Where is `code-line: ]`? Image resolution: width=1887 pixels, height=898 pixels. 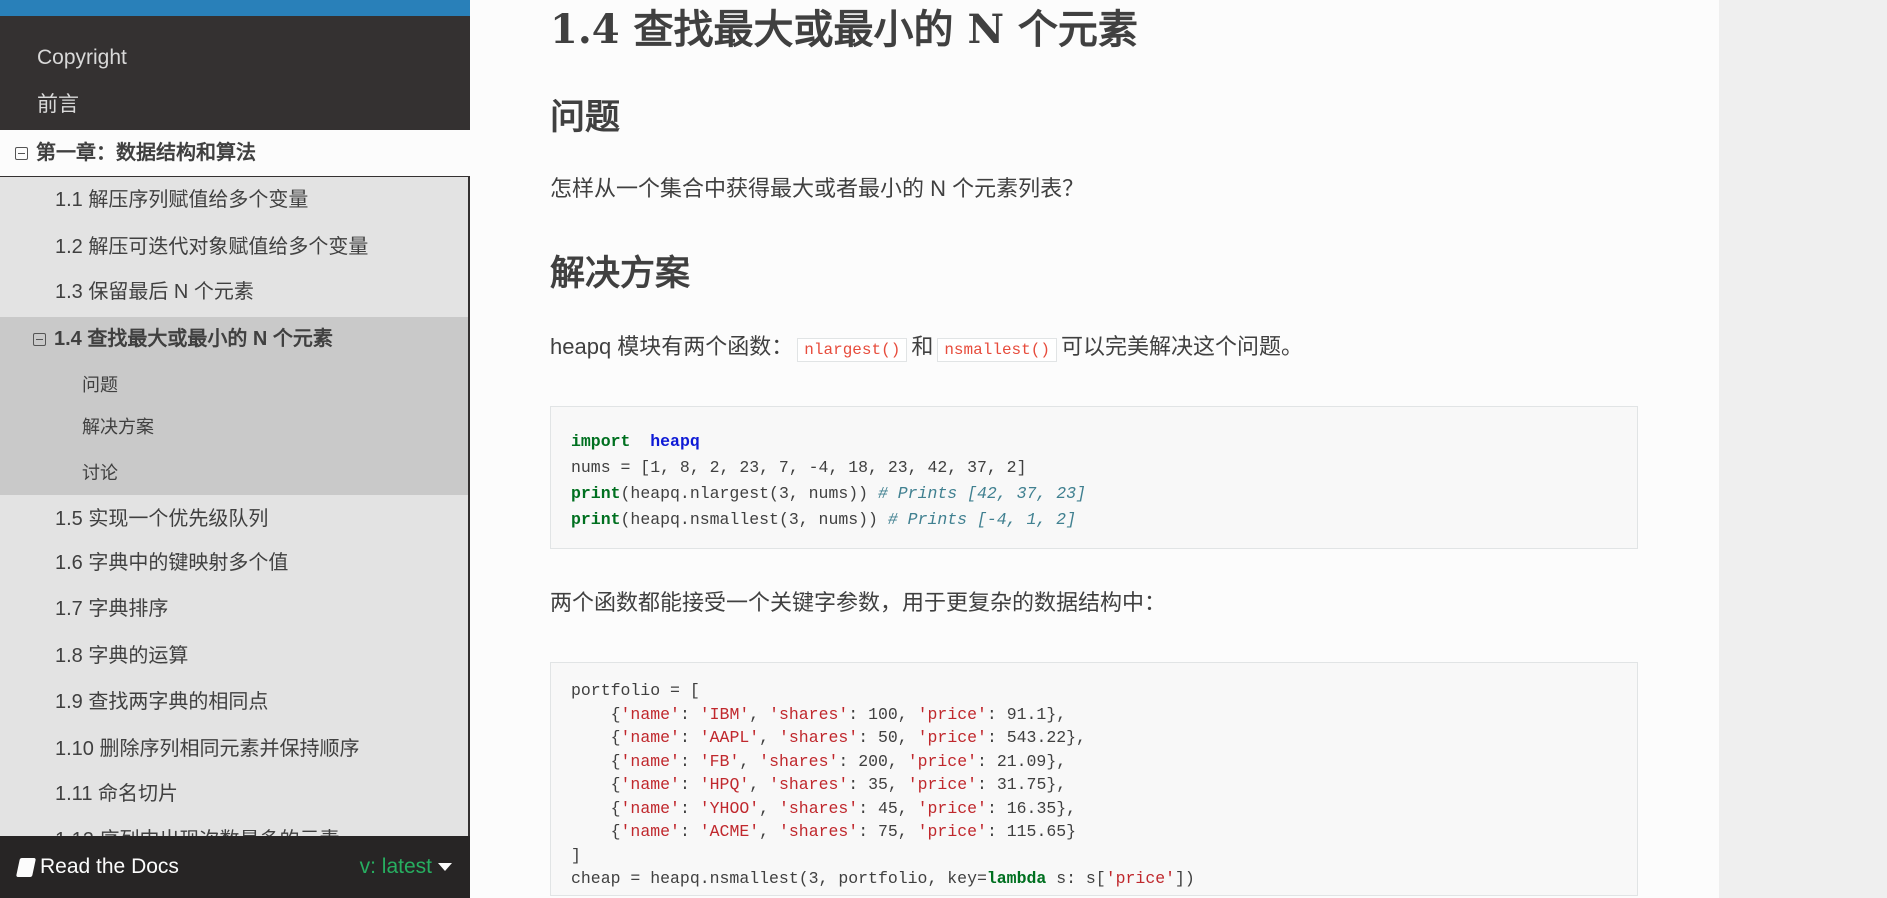 code-line: ] is located at coordinates (1094, 856).